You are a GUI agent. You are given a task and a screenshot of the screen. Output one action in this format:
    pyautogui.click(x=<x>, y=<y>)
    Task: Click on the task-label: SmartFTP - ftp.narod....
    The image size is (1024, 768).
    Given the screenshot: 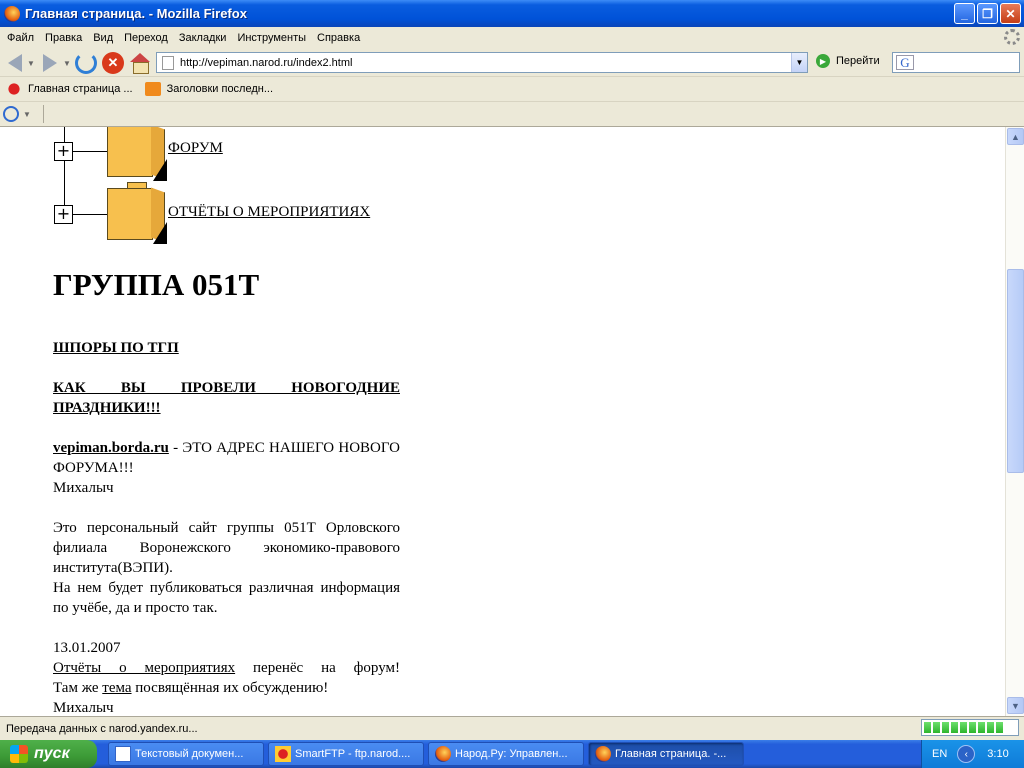 What is the action you would take?
    pyautogui.click(x=353, y=754)
    